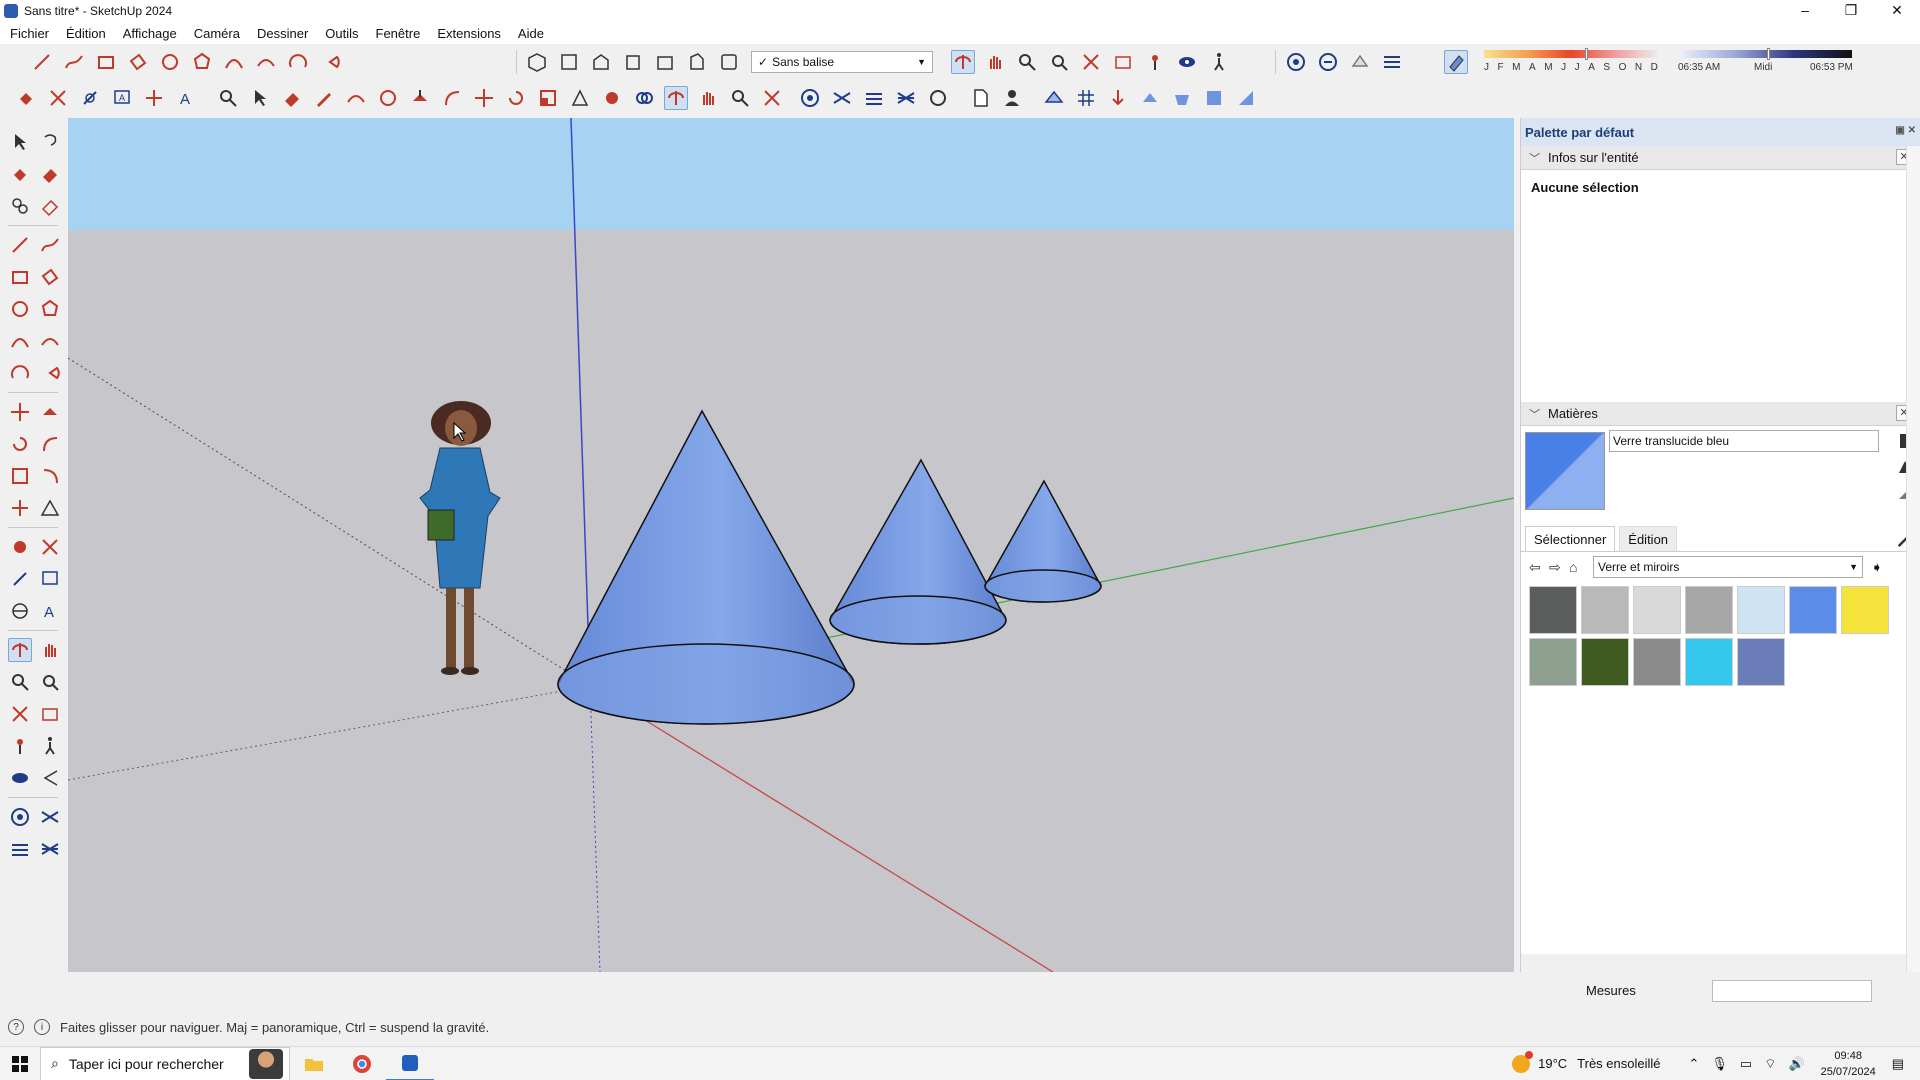  Describe the element at coordinates (1296, 62) in the screenshot. I see `section-plane-icon` at that location.